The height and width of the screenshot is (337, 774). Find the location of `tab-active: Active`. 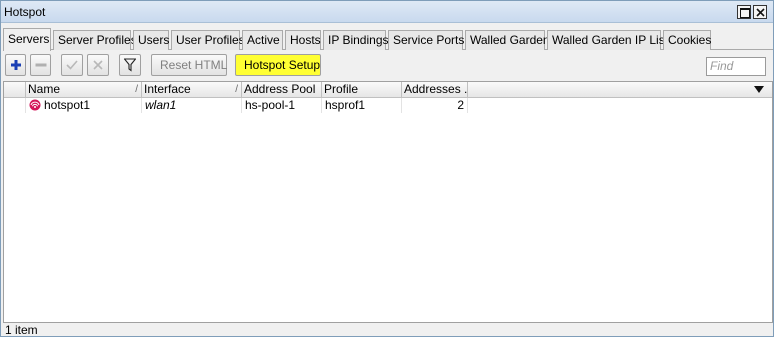

tab-active: Active is located at coordinates (262, 40).